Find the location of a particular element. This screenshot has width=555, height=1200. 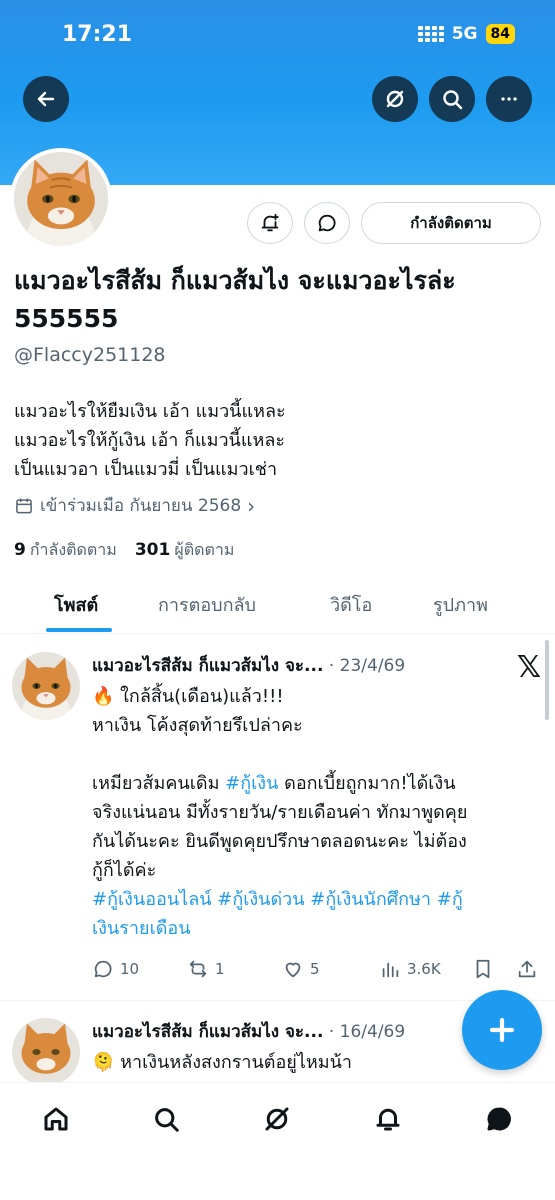

nav-home is located at coordinates (56, 1119).